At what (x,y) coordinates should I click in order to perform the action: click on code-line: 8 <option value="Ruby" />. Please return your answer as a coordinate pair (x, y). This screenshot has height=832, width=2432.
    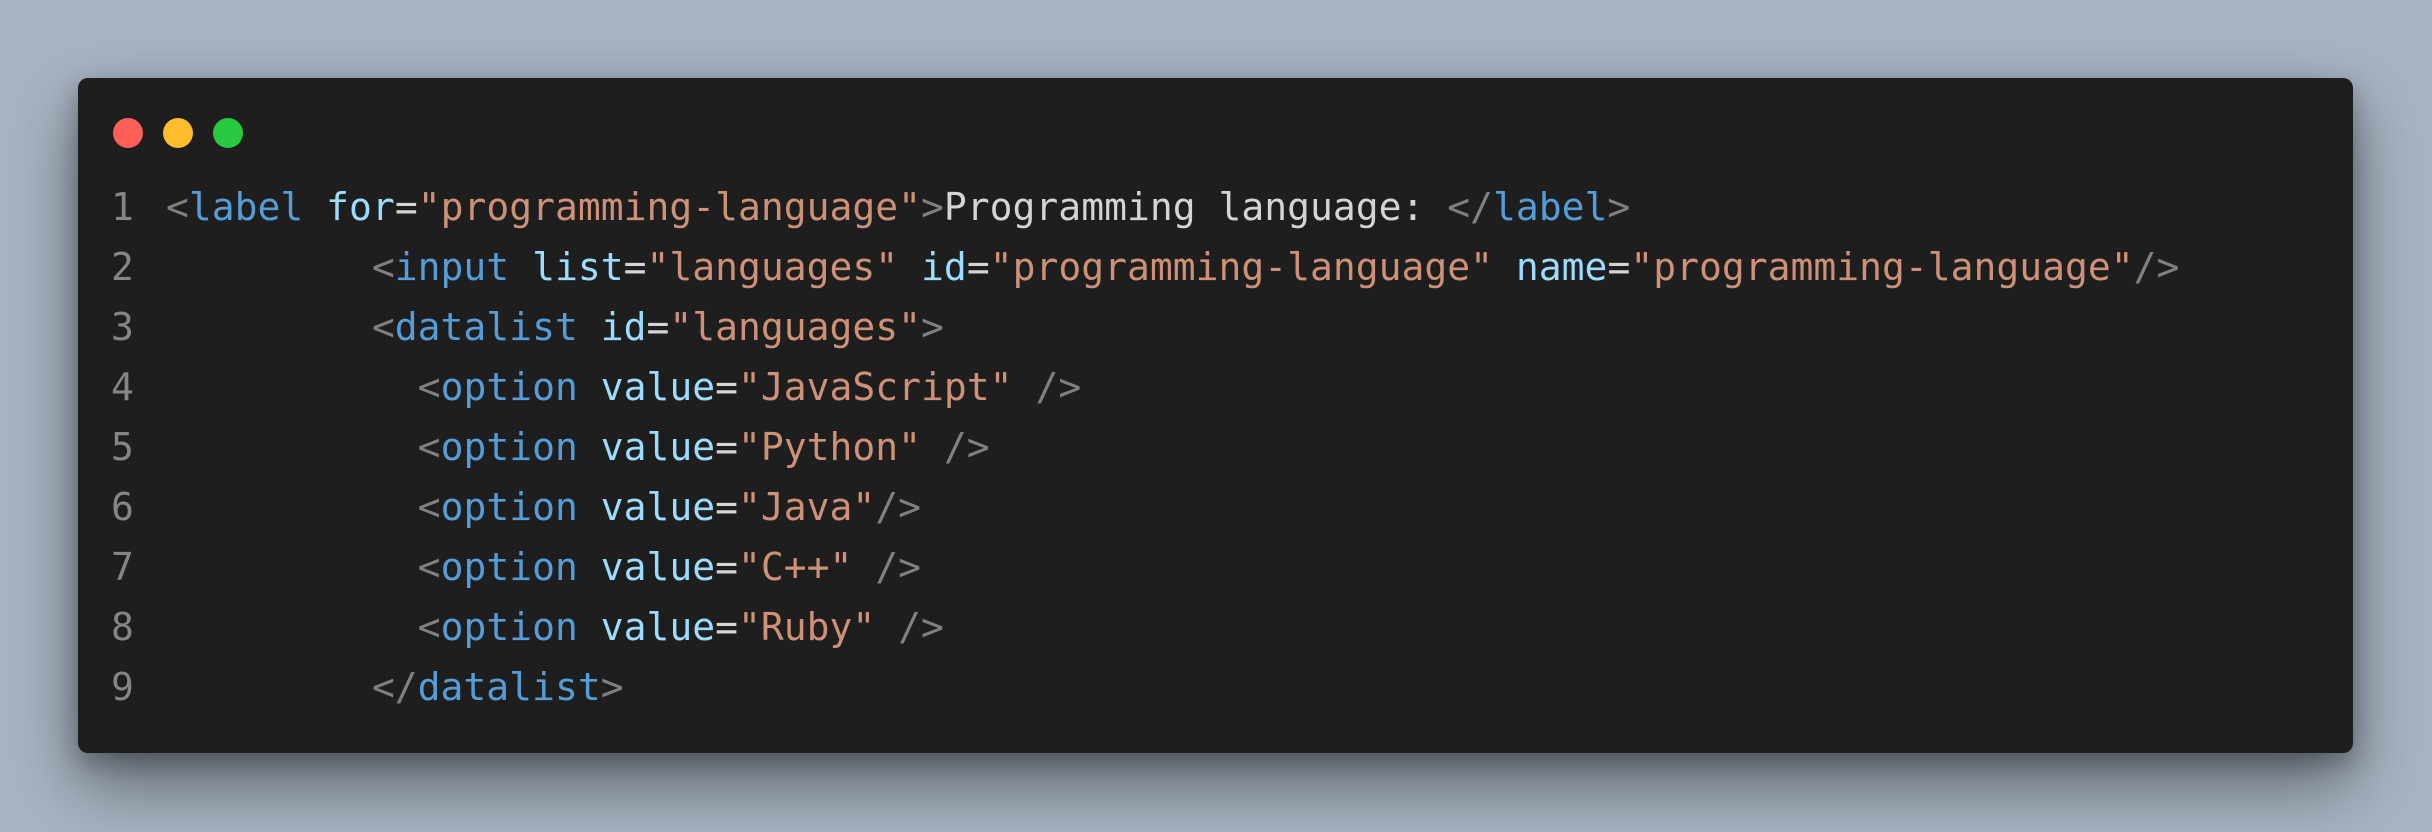
    Looking at the image, I should click on (1215, 627).